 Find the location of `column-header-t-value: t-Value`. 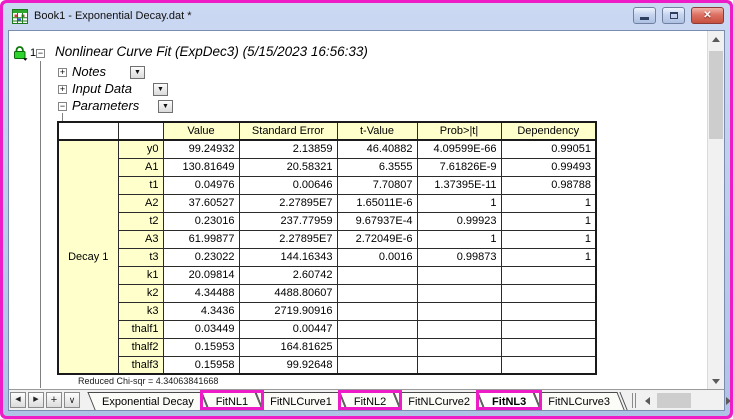

column-header-t-value: t-Value is located at coordinates (377, 131).